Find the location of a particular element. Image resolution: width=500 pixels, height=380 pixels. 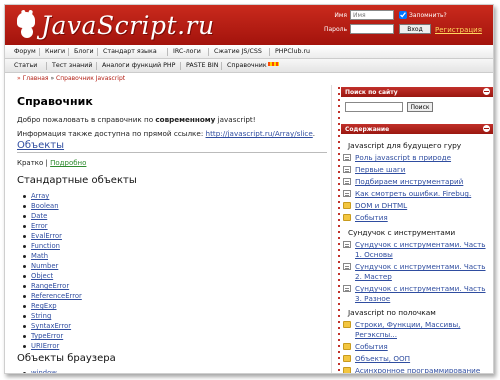

objects-heading-link: Объекты is located at coordinates (40, 145).